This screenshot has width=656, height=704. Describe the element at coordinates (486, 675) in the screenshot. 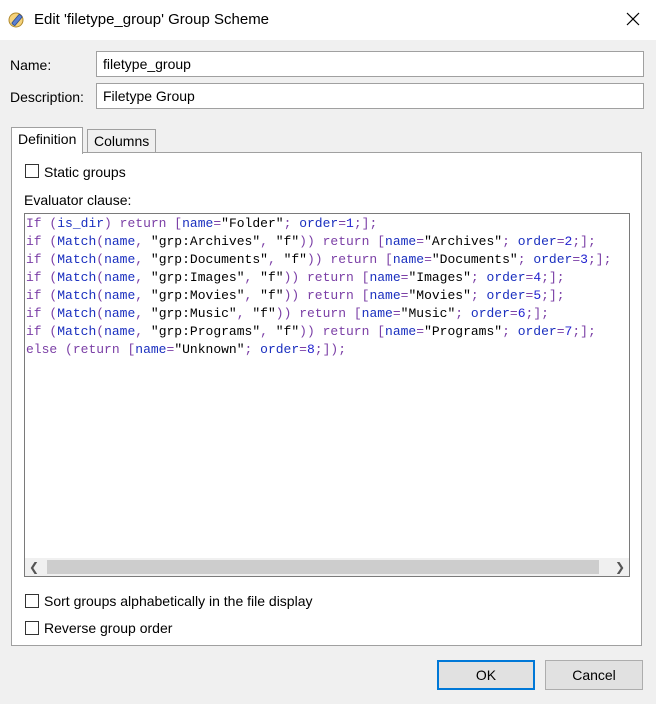

I see `ok-button: OK` at that location.